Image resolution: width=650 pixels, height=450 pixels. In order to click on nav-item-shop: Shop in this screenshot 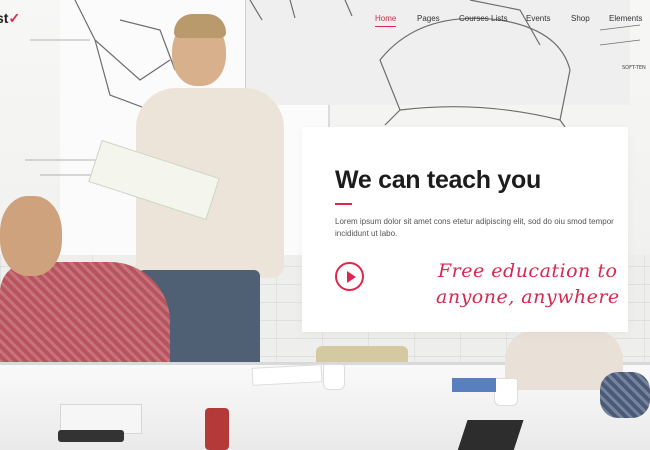, I will do `click(580, 18)`.